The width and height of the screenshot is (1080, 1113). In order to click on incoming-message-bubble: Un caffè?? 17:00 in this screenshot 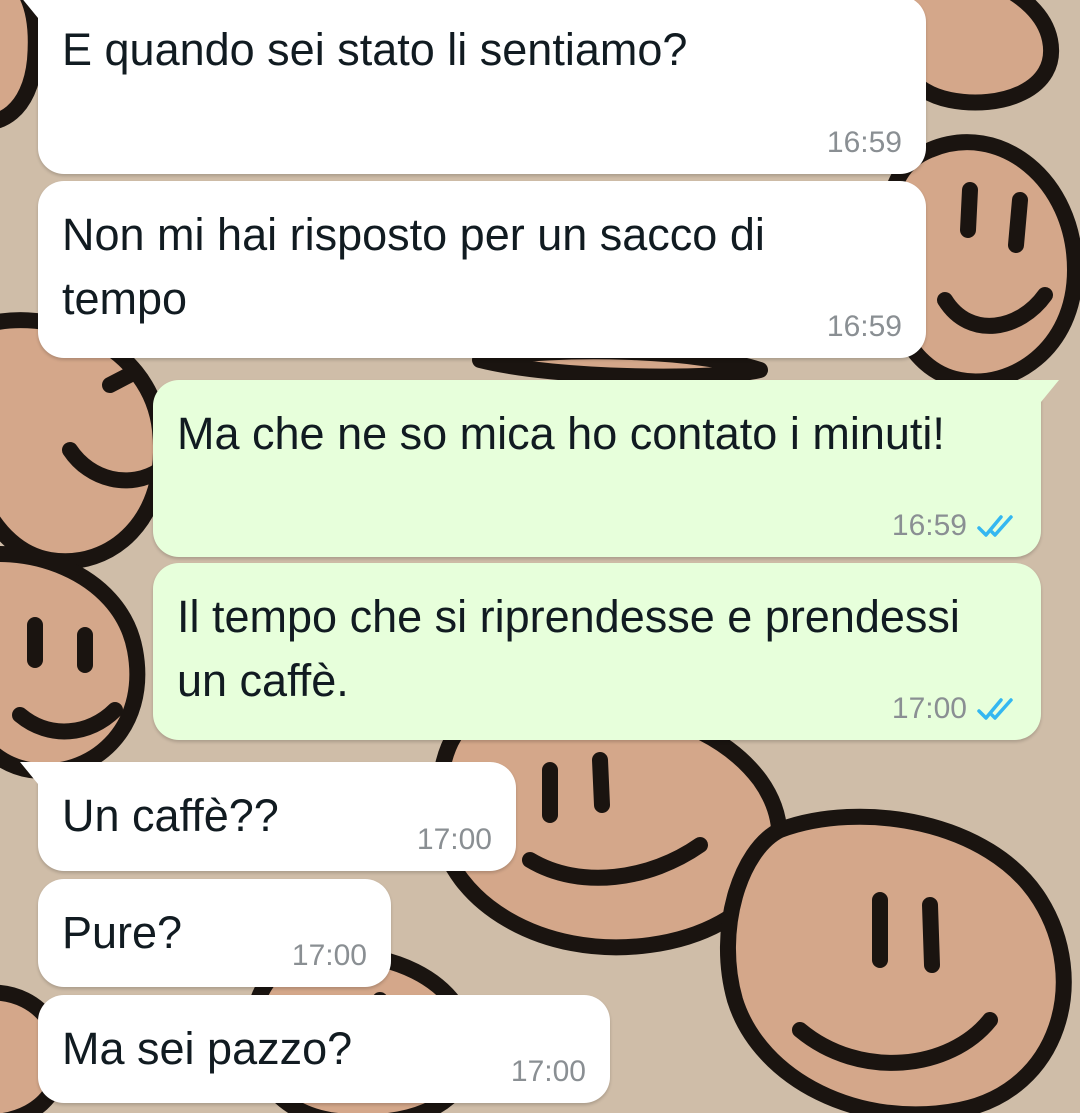, I will do `click(268, 816)`.